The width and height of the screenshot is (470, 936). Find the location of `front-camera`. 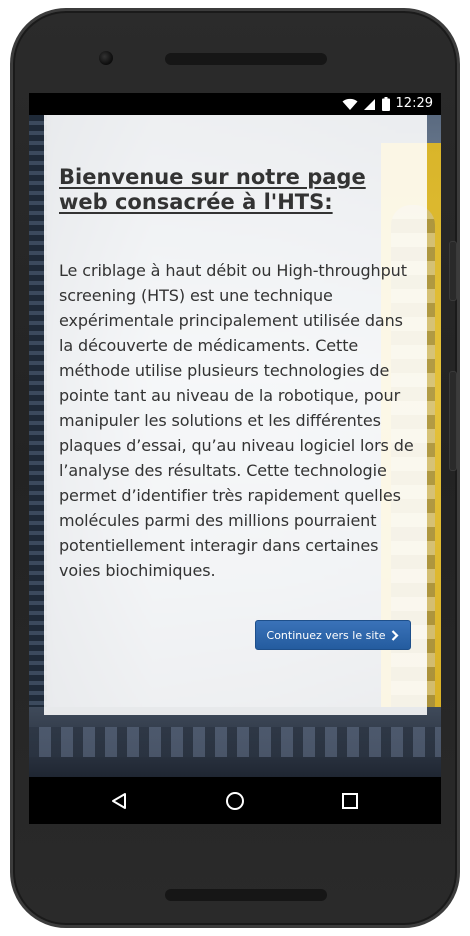

front-camera is located at coordinates (106, 58).